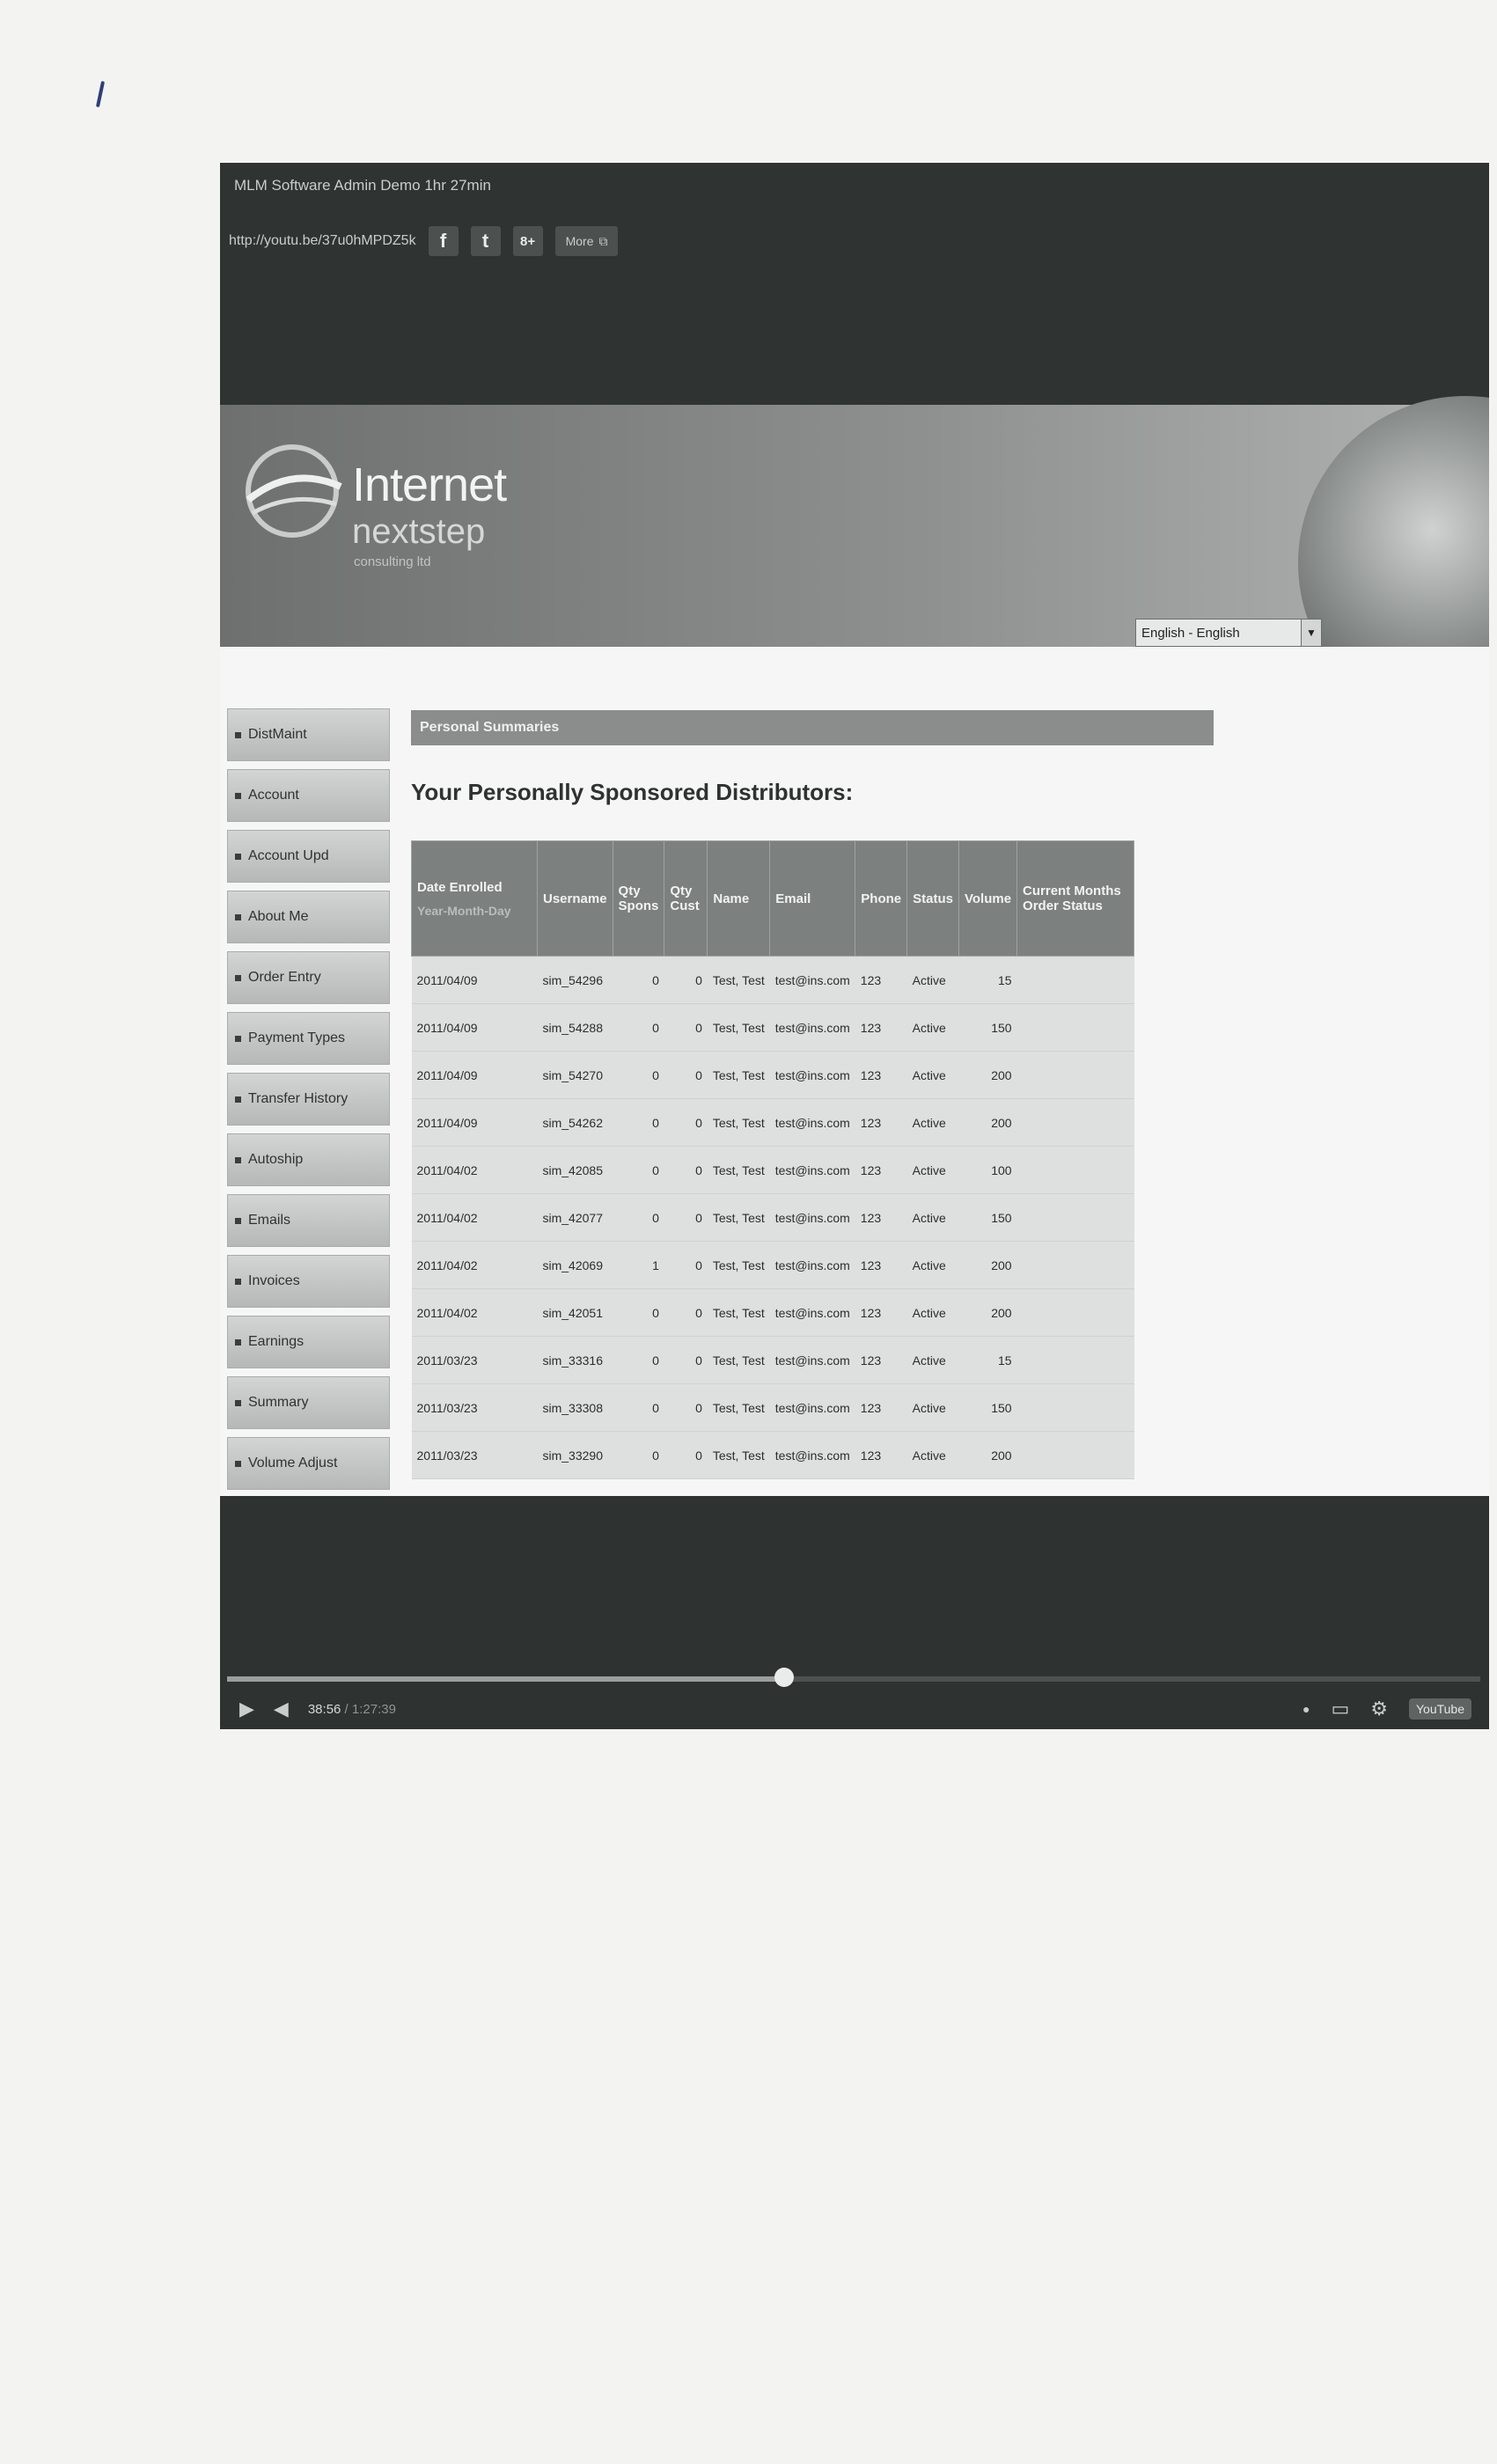  What do you see at coordinates (308, 1342) in the screenshot?
I see `sidebar-item-earnings: Earnings` at bounding box center [308, 1342].